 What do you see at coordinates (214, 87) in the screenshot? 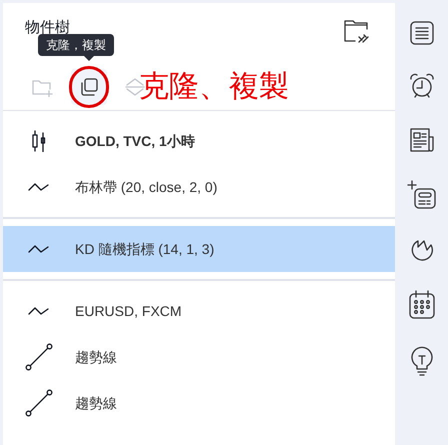
I see `annotation-text: 克隆、複製` at bounding box center [214, 87].